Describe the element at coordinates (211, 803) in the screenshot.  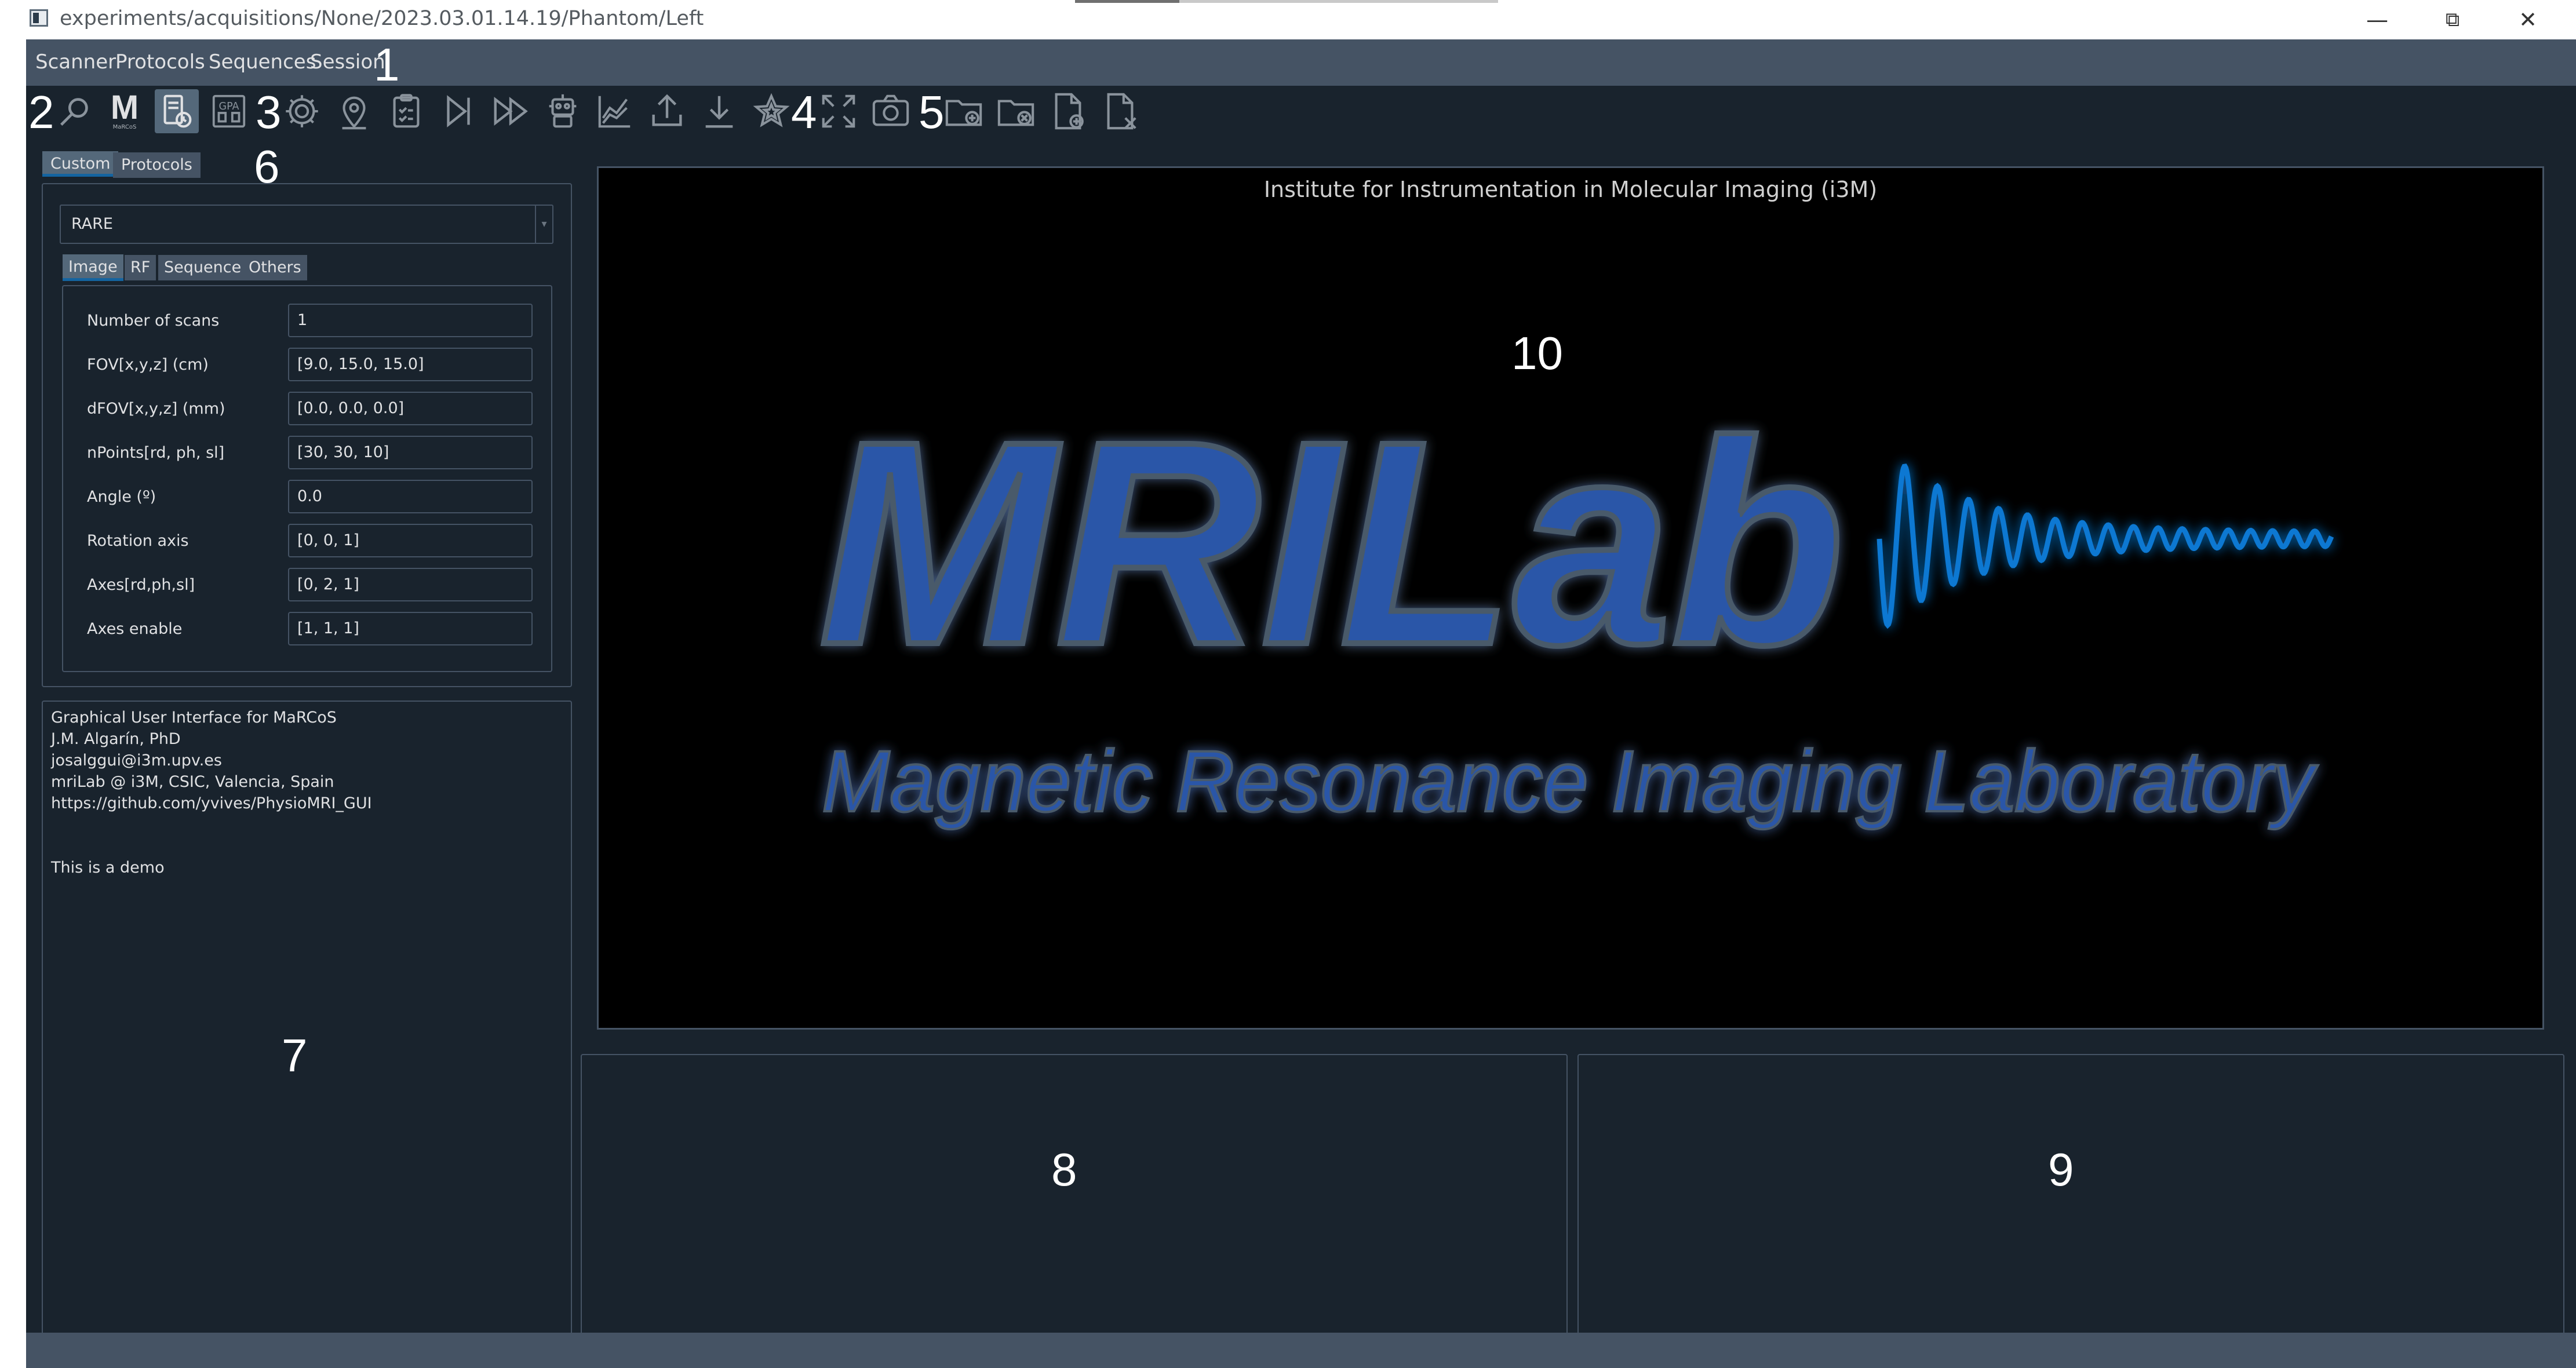
I see `console-line: https://github.com/yvives/PhysioMRI_GUI` at that location.